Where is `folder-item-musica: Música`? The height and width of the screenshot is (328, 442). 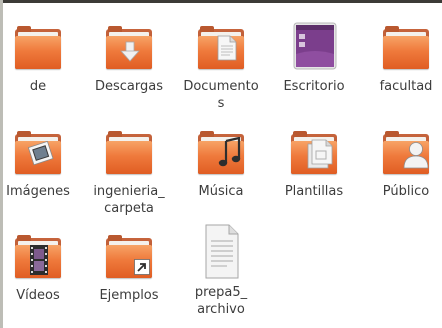 folder-item-musica: Música is located at coordinates (221, 163).